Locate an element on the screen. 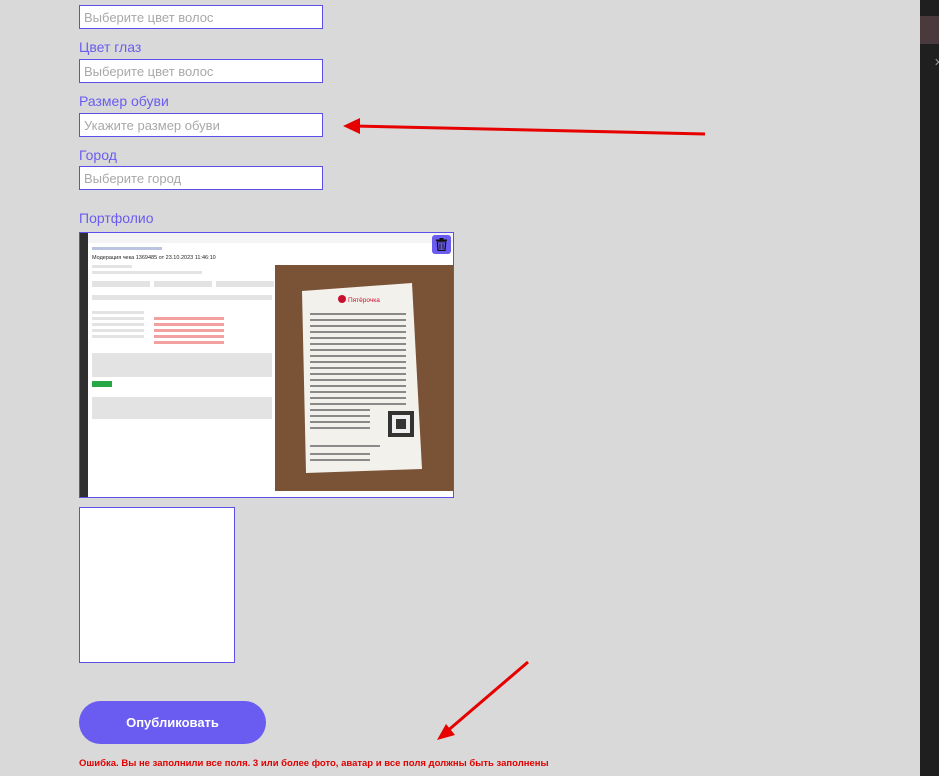 Image resolution: width=939 pixels, height=776 pixels. eye-color-field is located at coordinates (201, 71).